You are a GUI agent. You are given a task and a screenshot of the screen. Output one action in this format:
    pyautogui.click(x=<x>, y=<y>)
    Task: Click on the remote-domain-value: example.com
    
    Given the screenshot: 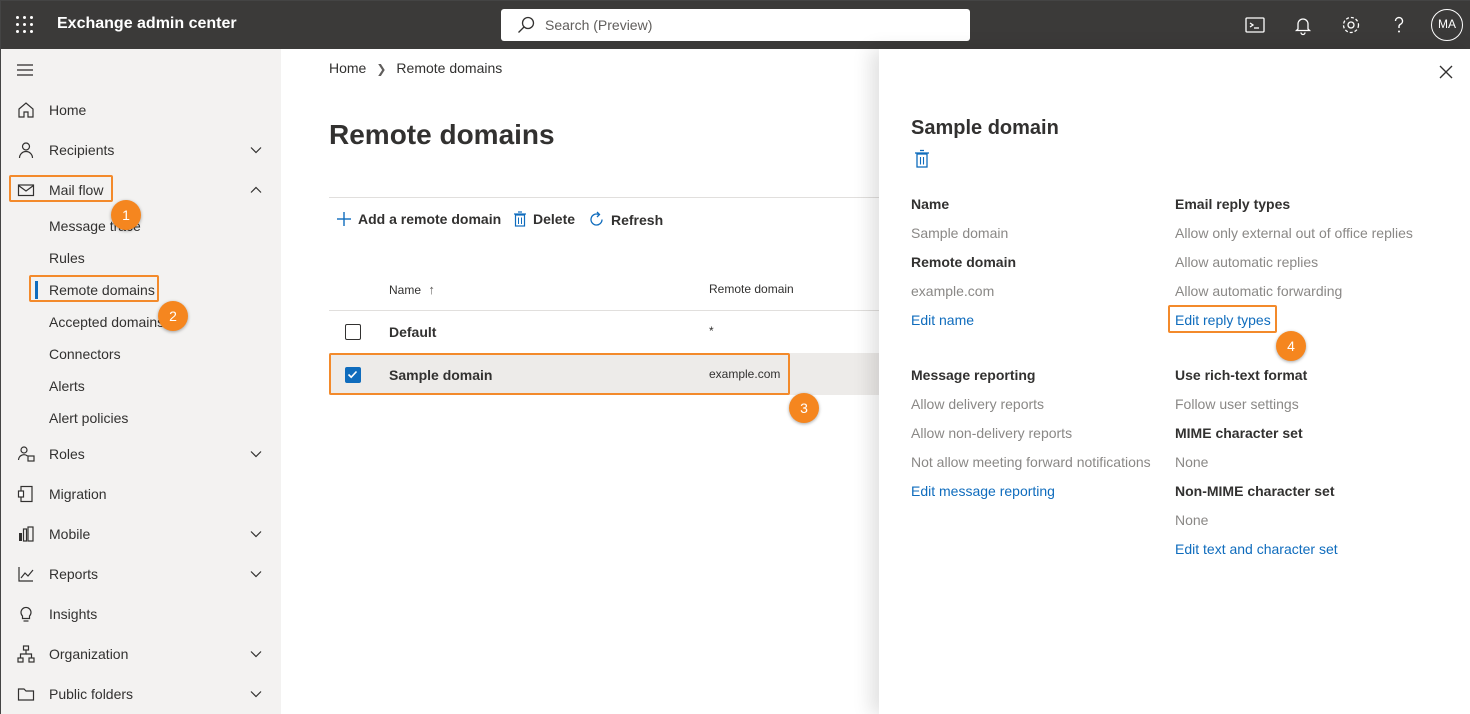 What is the action you would take?
    pyautogui.click(x=953, y=291)
    